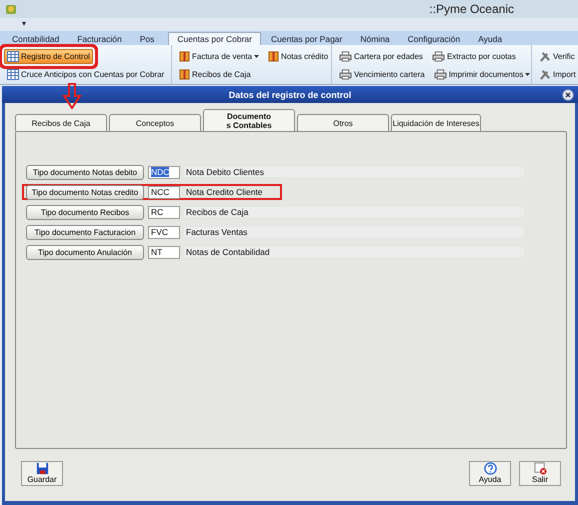 This screenshot has height=505, width=578. I want to click on dialog-tab: Documento s Contables, so click(249, 120).